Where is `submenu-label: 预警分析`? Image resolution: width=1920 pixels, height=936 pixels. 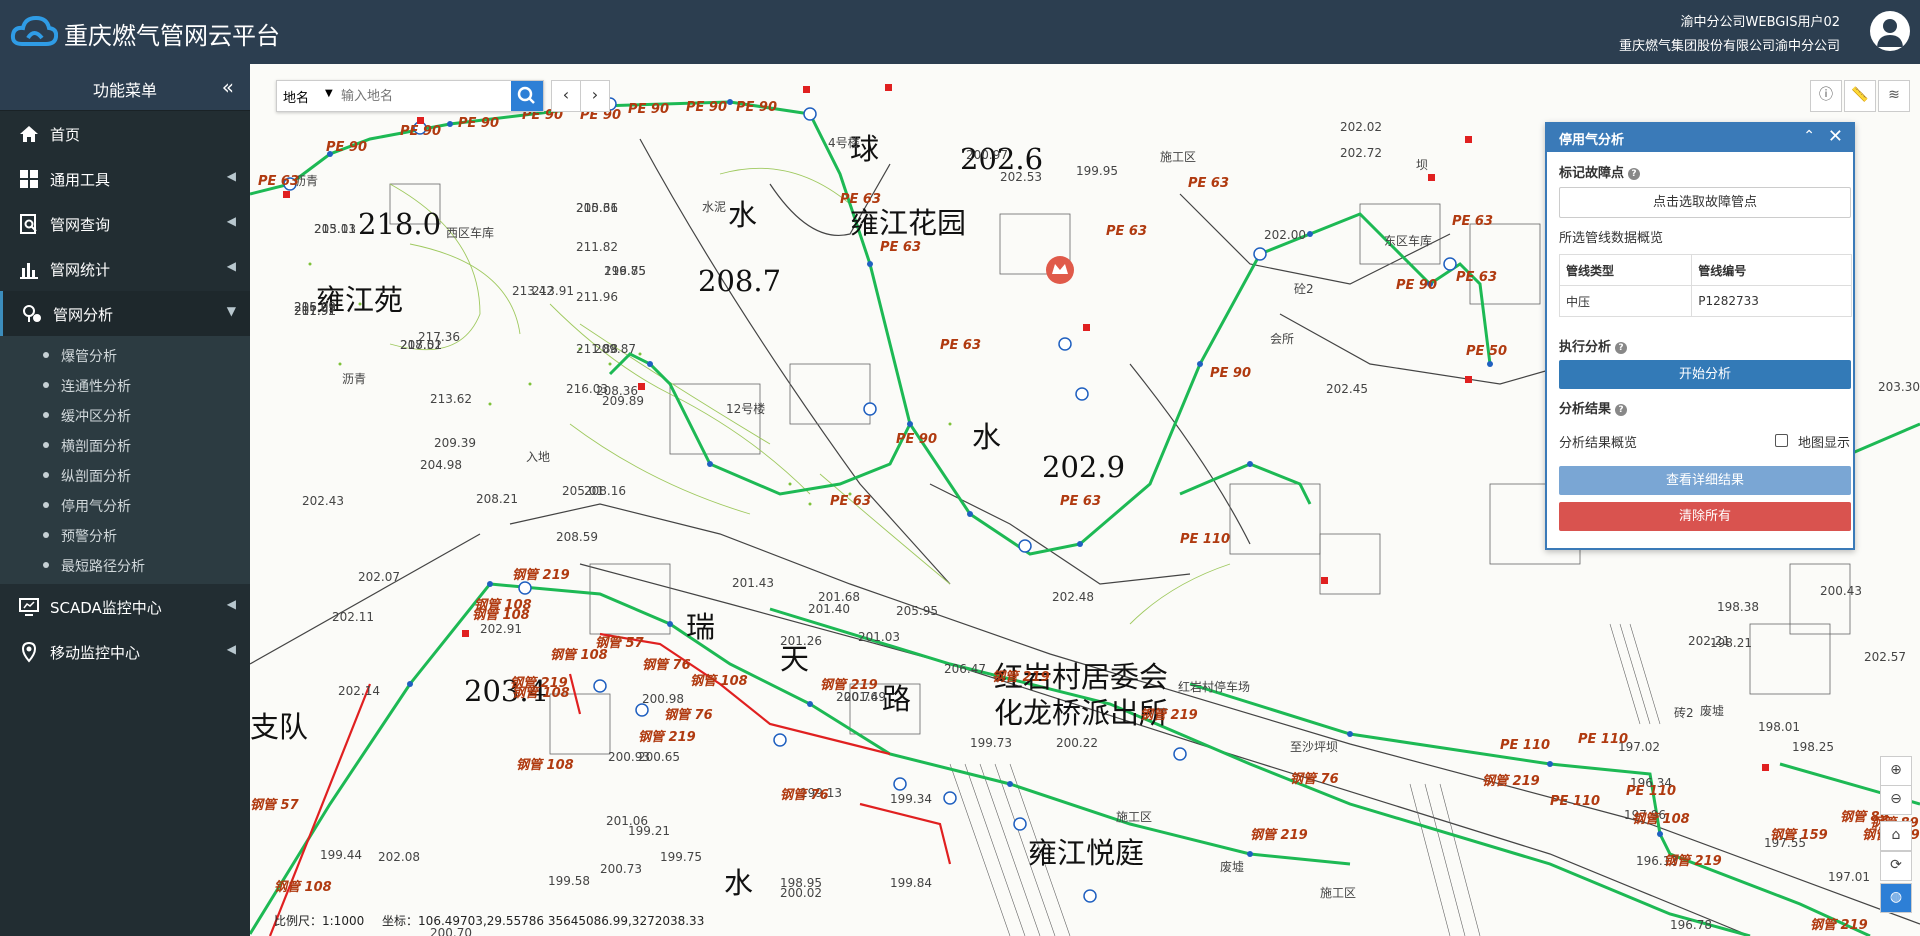 submenu-label: 预警分析 is located at coordinates (89, 537).